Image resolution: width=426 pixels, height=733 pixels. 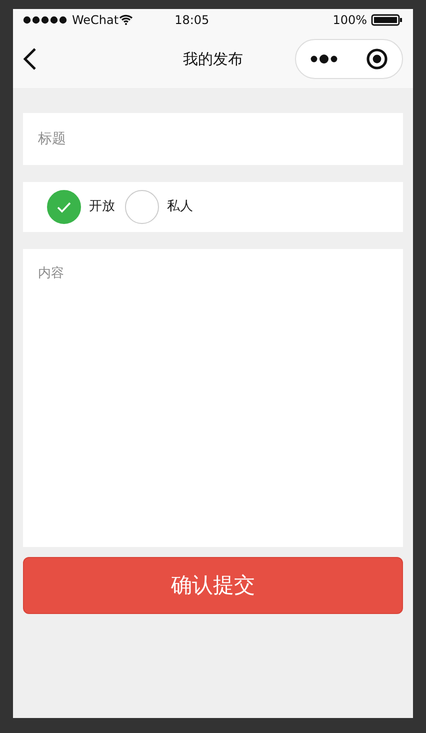 What do you see at coordinates (387, 20) in the screenshot?
I see `battery-icon` at bounding box center [387, 20].